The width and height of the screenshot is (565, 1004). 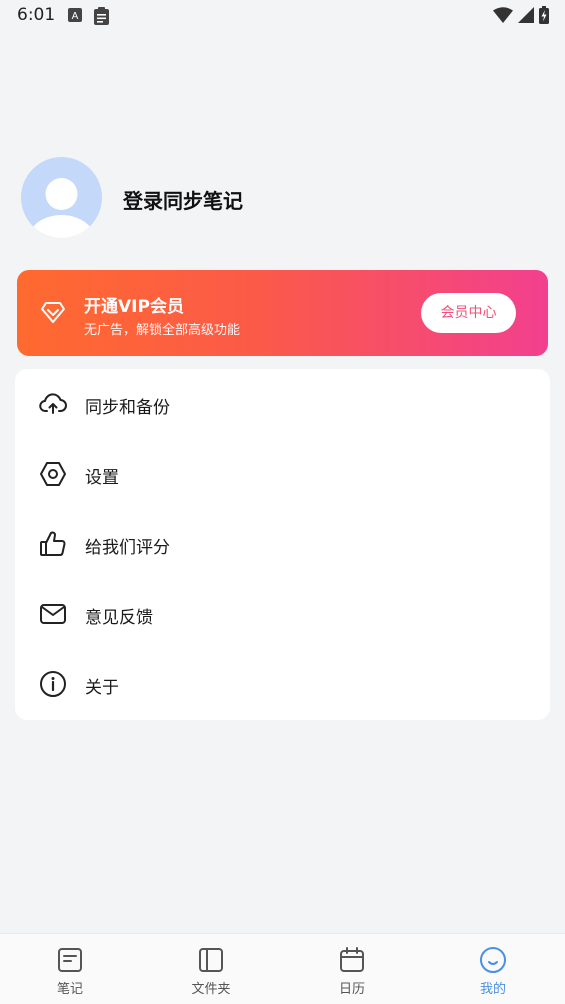 I want to click on vip-banner: 开通VIP会员 无广告，解锁全部高级功能 会员中心, so click(x=282, y=313).